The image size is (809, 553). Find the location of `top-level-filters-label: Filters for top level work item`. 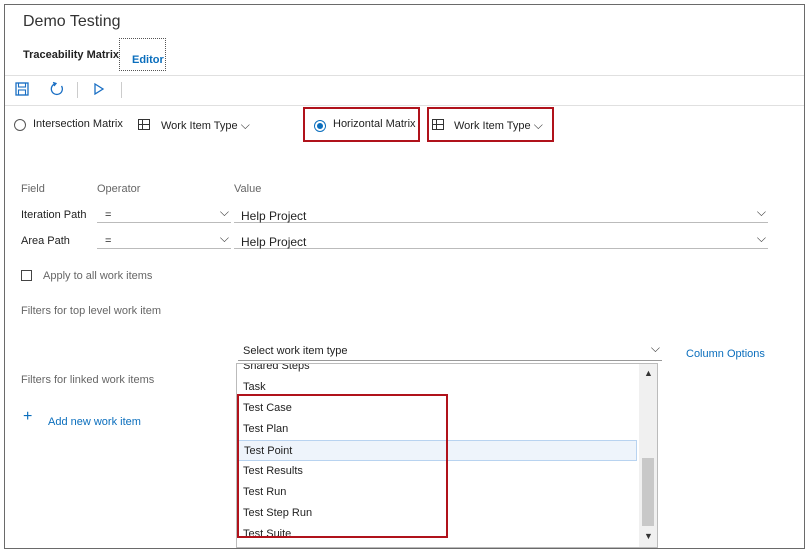

top-level-filters-label: Filters for top level work item is located at coordinates (91, 311).